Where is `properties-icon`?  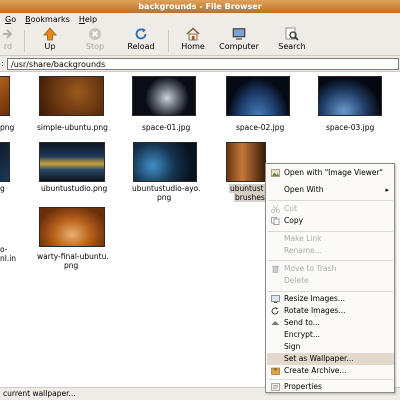 properties-icon is located at coordinates (275, 387).